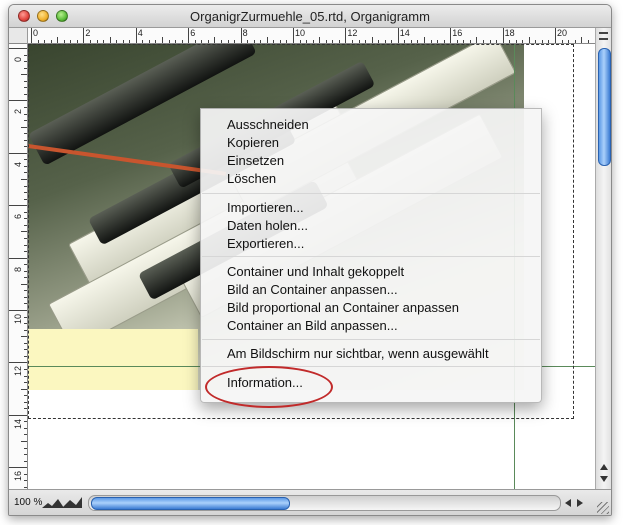 Image resolution: width=623 pixels, height=525 pixels. I want to click on scroll-left-arrow-icon, so click(568, 503).